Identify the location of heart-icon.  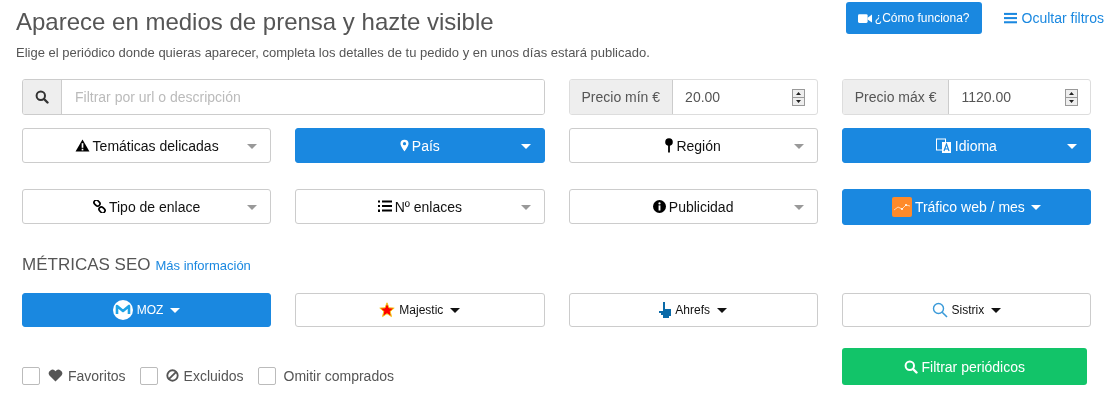
(55, 375).